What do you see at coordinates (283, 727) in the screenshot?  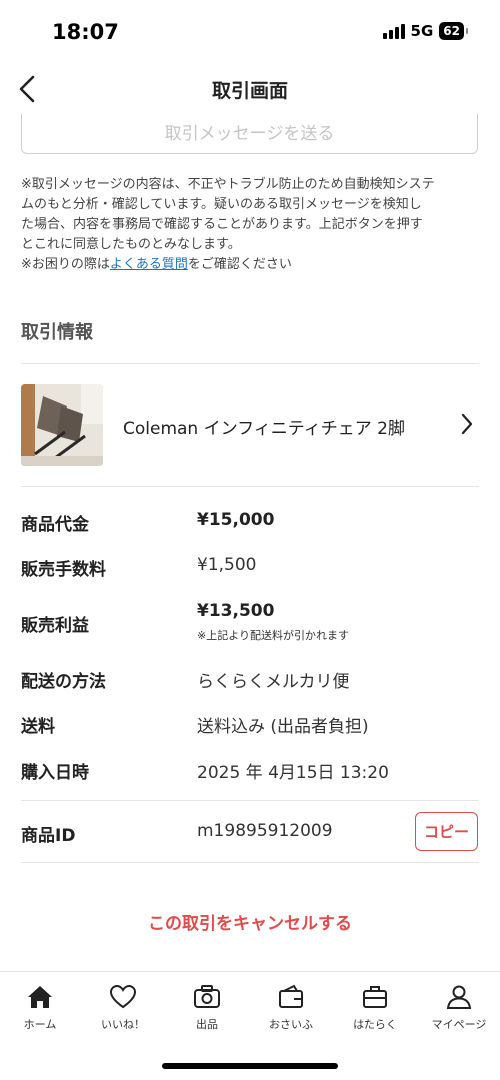 I see `shipping-fee-value: 送料込み (出品者負担)` at bounding box center [283, 727].